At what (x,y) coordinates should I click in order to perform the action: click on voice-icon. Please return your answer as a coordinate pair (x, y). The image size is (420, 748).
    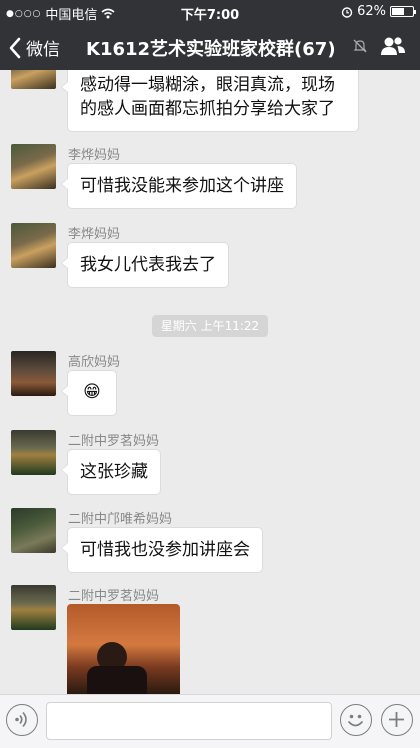
    Looking at the image, I should click on (21, 719).